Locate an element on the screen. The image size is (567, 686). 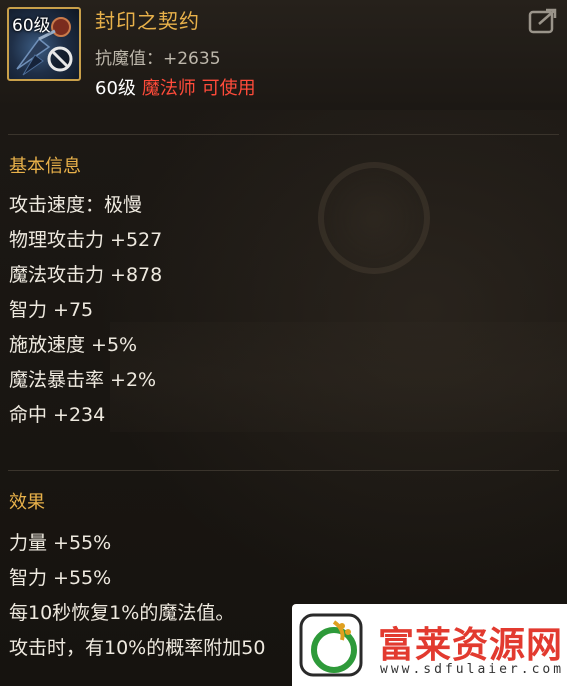
background-emblem is located at coordinates (374, 218).